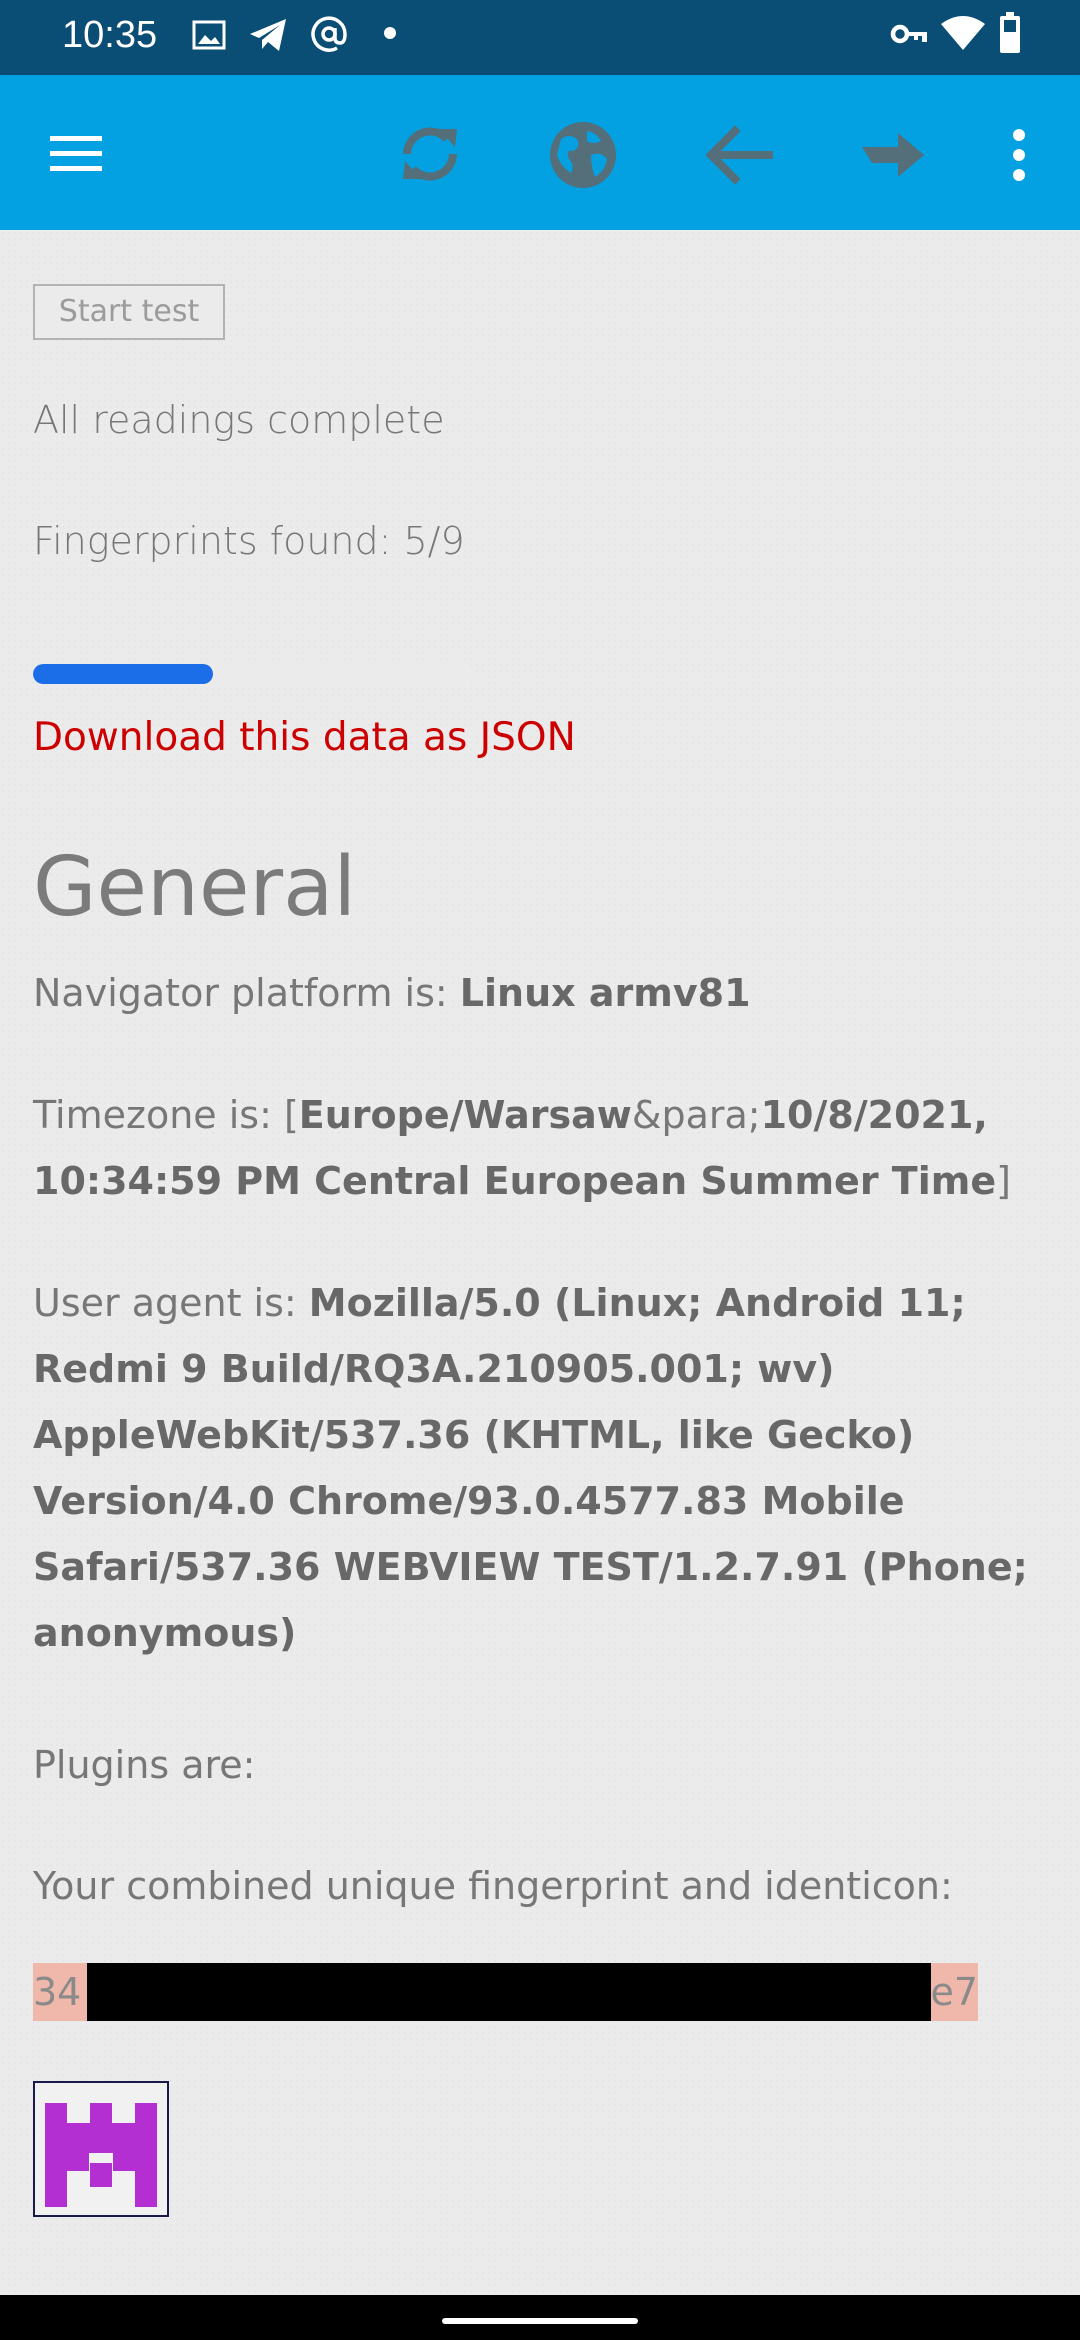 This screenshot has width=1080, height=2340. What do you see at coordinates (540, 2321) in the screenshot?
I see `home-handle` at bounding box center [540, 2321].